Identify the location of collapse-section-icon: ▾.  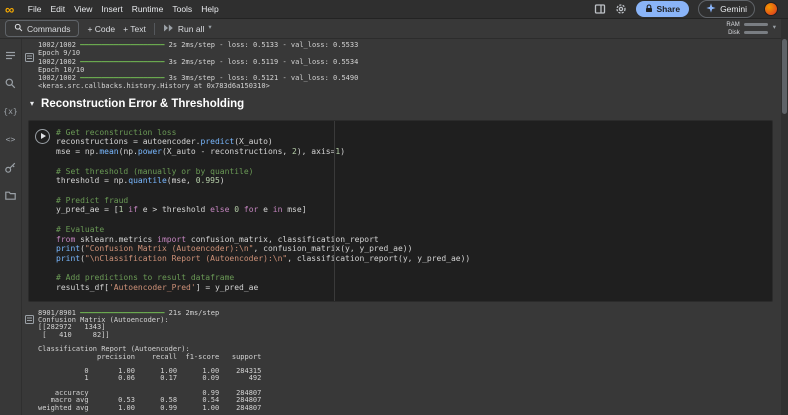
(32, 103).